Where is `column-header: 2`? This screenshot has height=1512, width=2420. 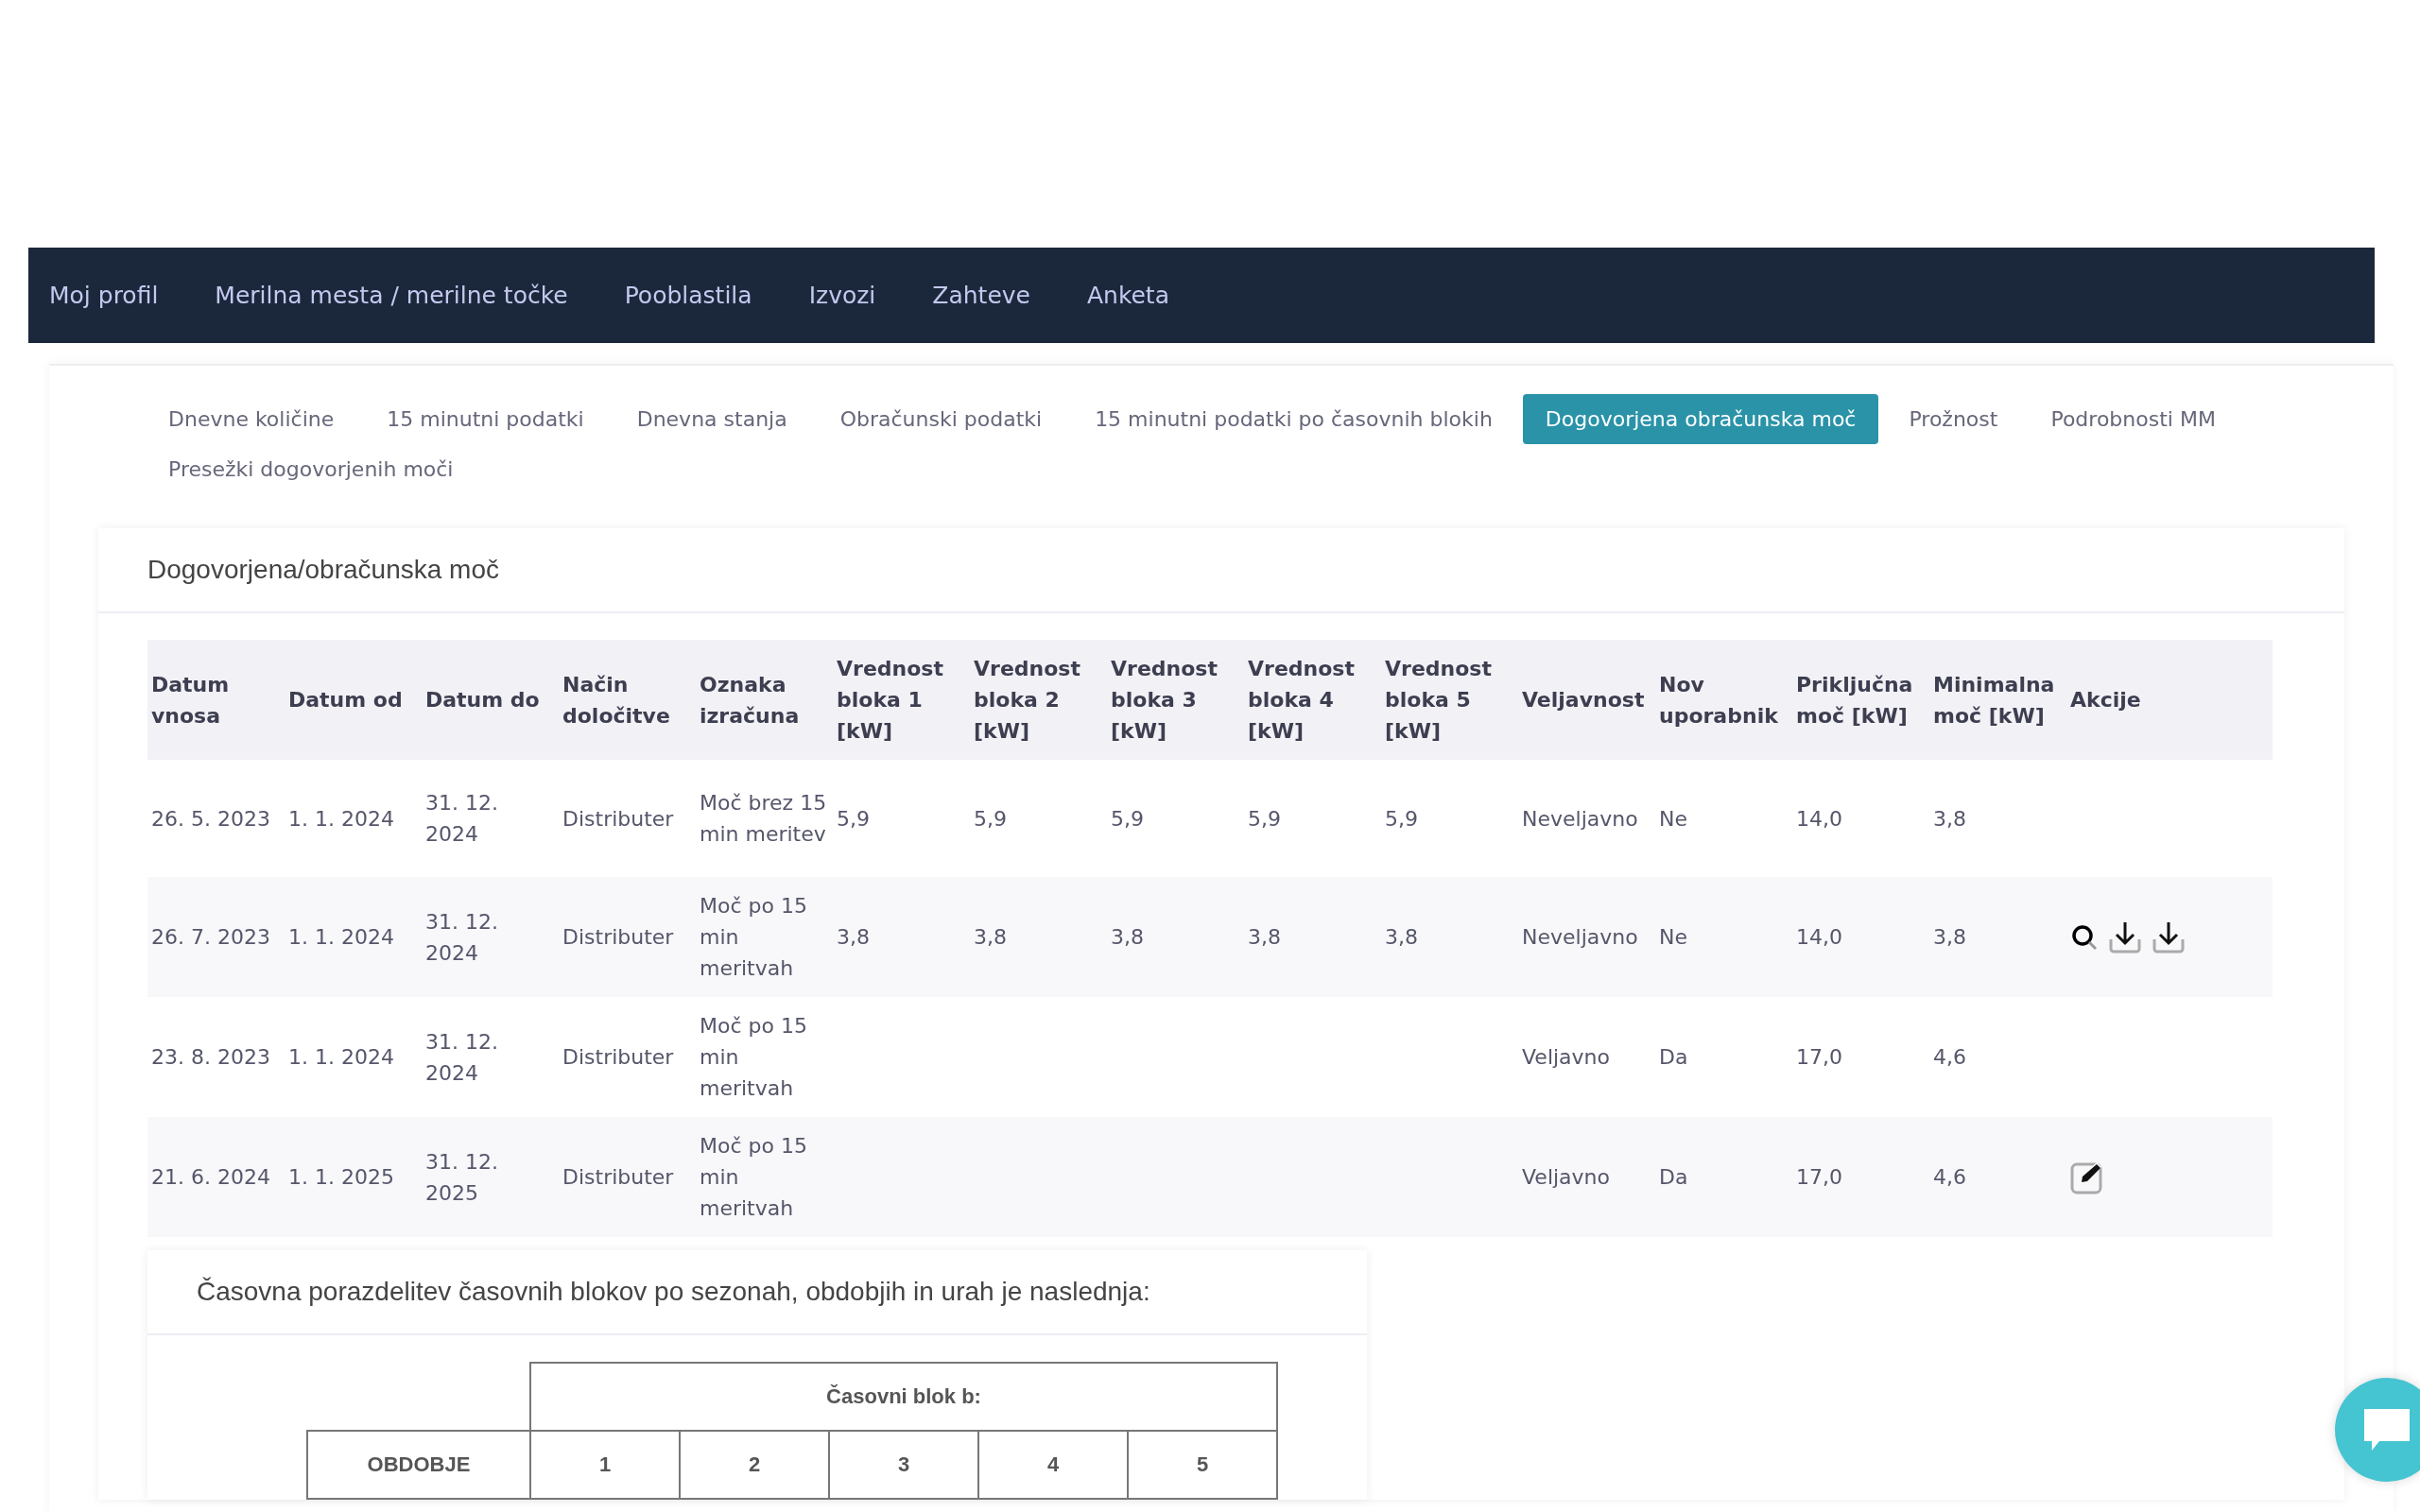 column-header: 2 is located at coordinates (754, 1465).